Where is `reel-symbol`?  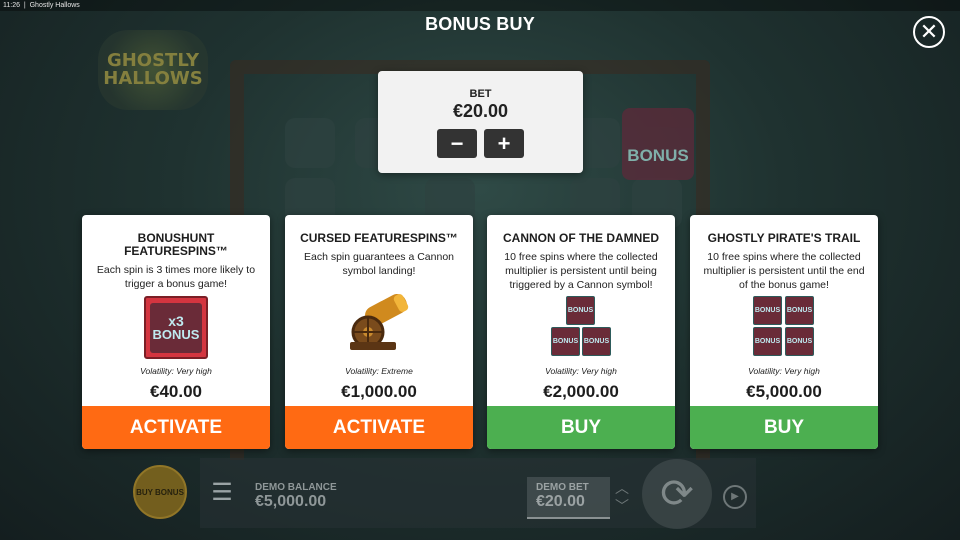
reel-symbol is located at coordinates (310, 143).